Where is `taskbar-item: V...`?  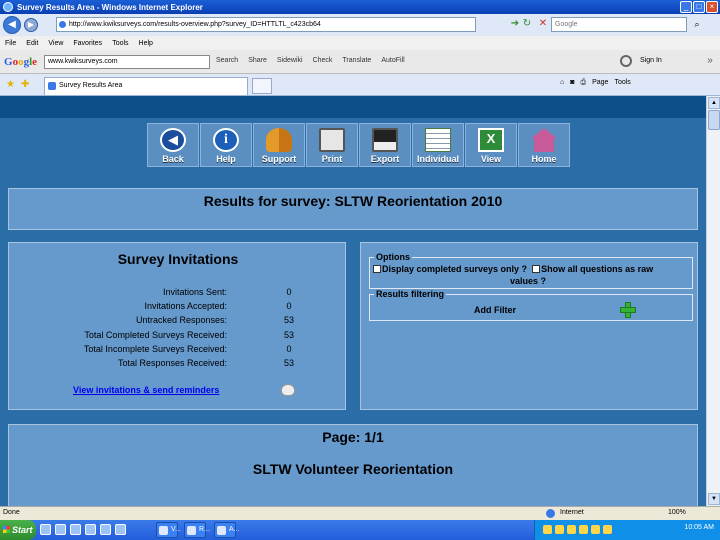
taskbar-item: V... is located at coordinates (168, 530).